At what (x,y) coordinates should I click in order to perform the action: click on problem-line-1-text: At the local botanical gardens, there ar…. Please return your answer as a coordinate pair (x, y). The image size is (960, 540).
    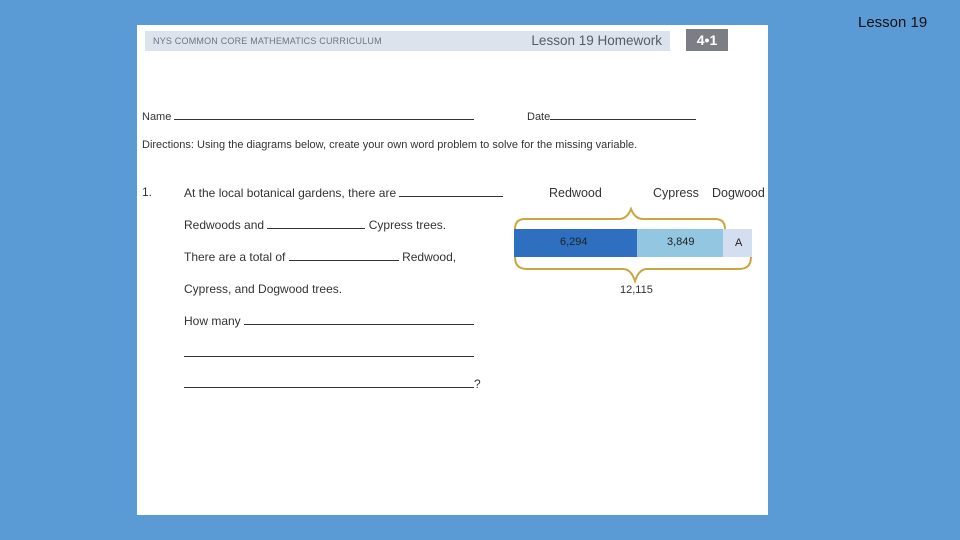
    Looking at the image, I should click on (290, 193).